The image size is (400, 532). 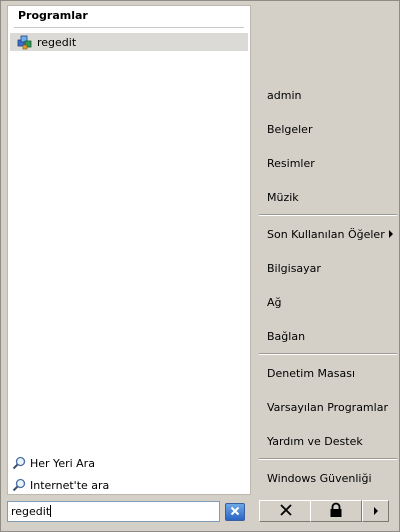 I want to click on program-item-label: regedit, so click(x=57, y=42).